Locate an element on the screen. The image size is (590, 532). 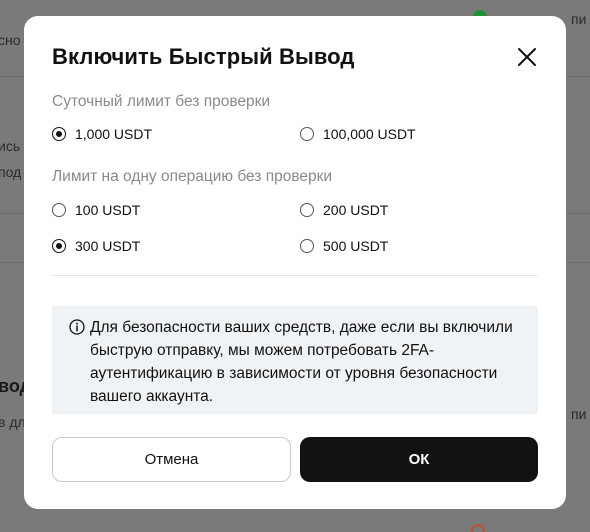
per-operation-option-500: 500 USDT is located at coordinates (344, 246).